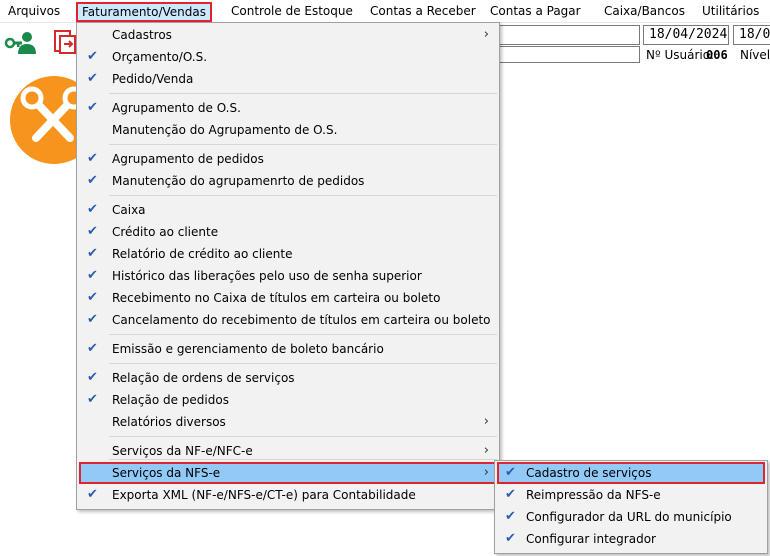 Image resolution: width=770 pixels, height=556 pixels. I want to click on submenu-item-label: Configurador da URL do município, so click(629, 517).